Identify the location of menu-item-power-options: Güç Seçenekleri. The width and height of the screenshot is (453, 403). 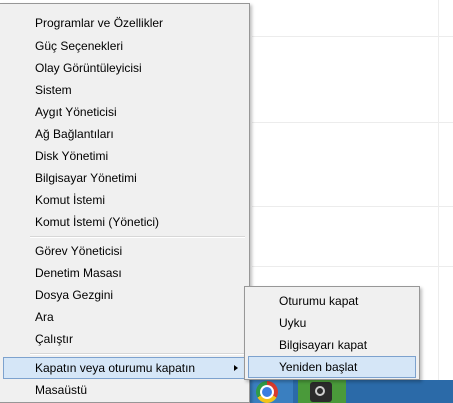
(124, 46).